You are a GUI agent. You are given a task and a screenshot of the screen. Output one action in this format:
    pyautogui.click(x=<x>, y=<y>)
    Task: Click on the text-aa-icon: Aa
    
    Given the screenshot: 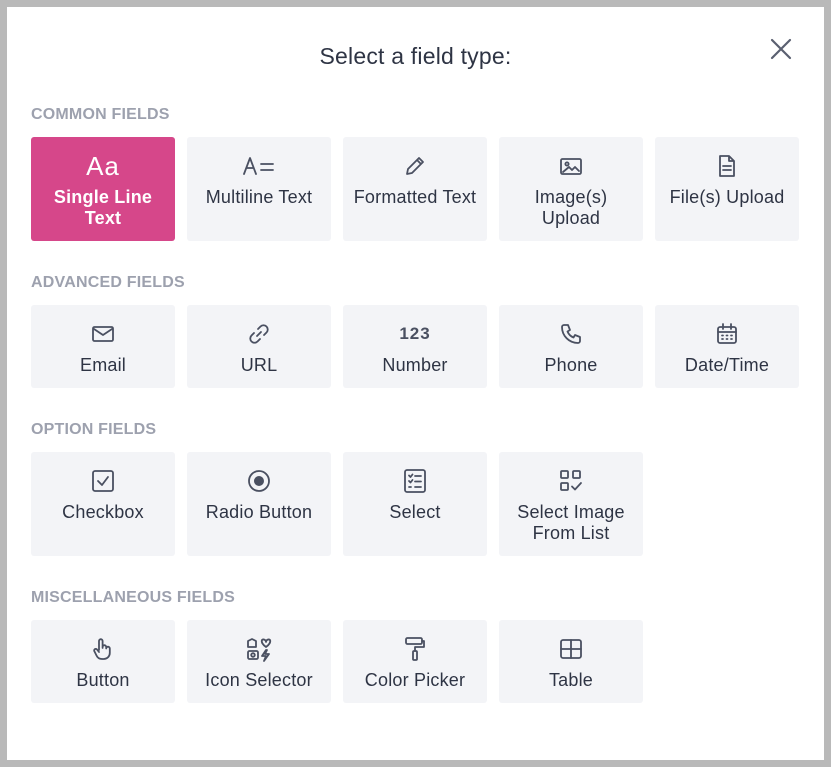 What is the action you would take?
    pyautogui.click(x=103, y=166)
    